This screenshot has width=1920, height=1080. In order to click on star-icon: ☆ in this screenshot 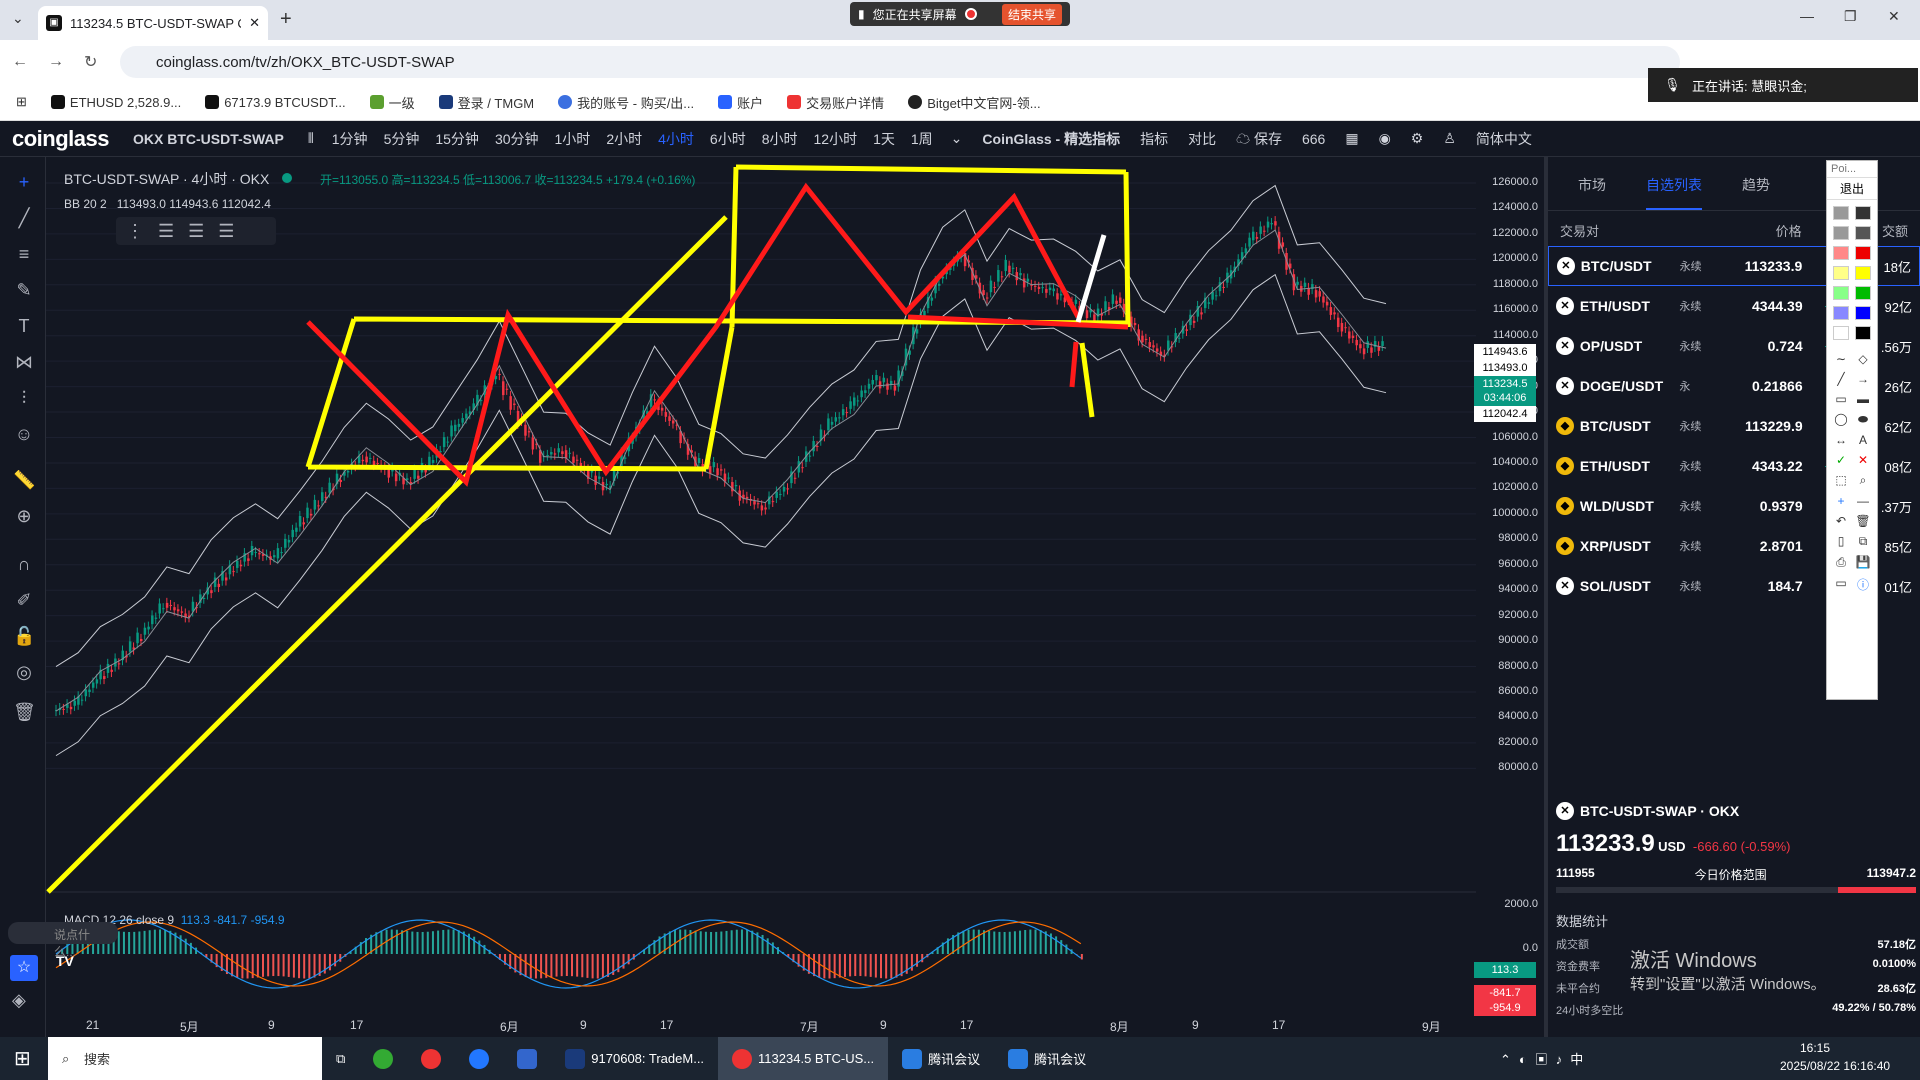, I will do `click(24, 968)`.